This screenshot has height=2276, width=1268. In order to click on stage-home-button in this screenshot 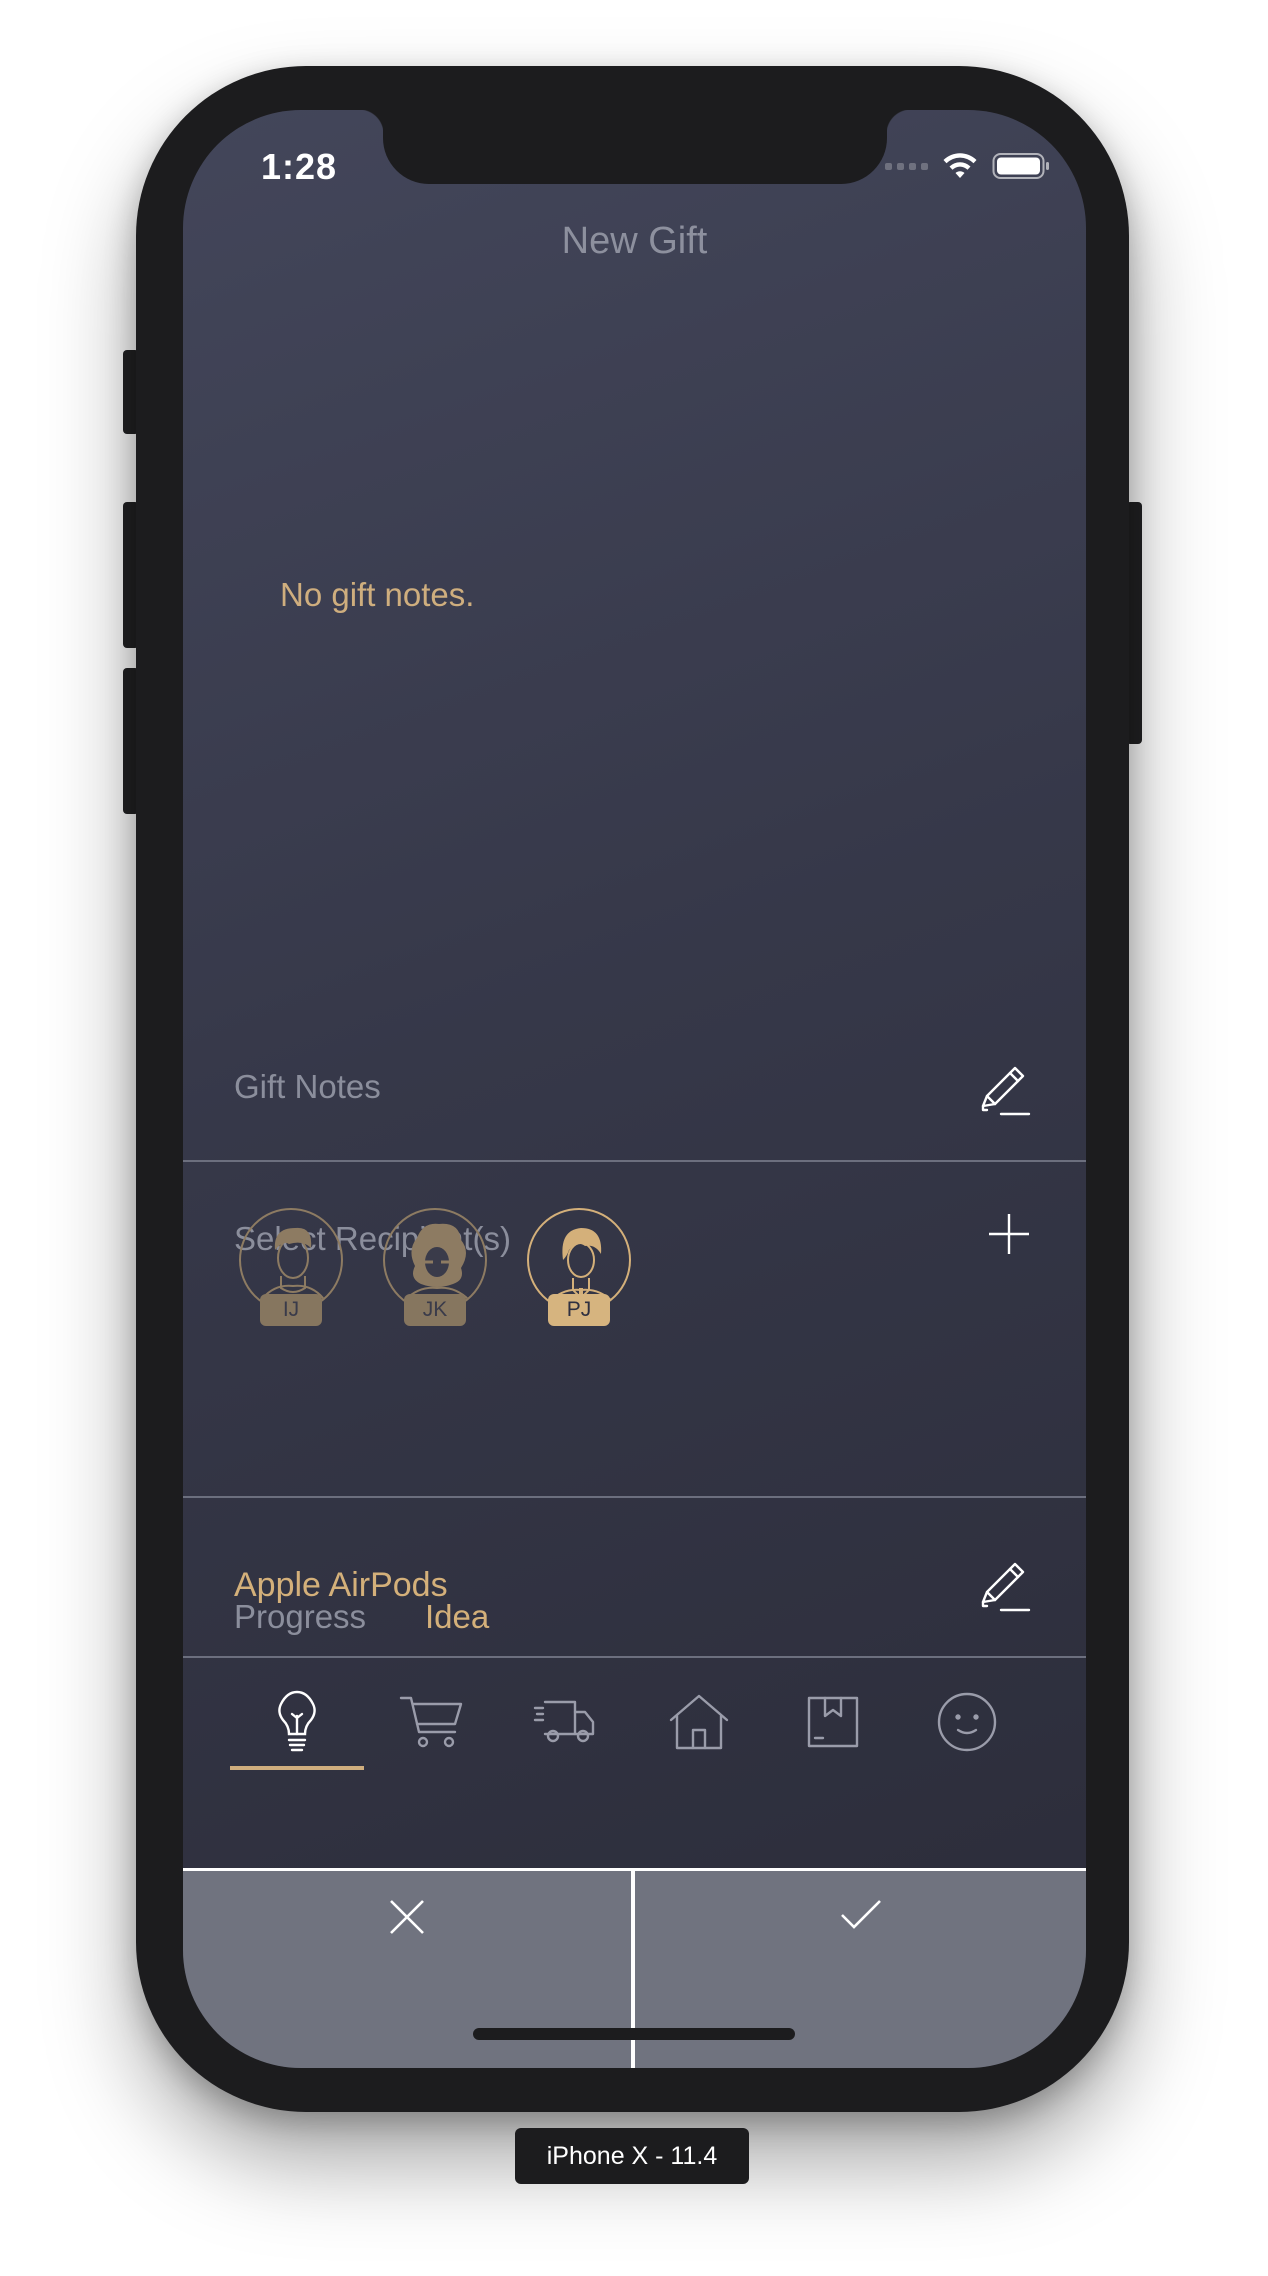, I will do `click(699, 1722)`.